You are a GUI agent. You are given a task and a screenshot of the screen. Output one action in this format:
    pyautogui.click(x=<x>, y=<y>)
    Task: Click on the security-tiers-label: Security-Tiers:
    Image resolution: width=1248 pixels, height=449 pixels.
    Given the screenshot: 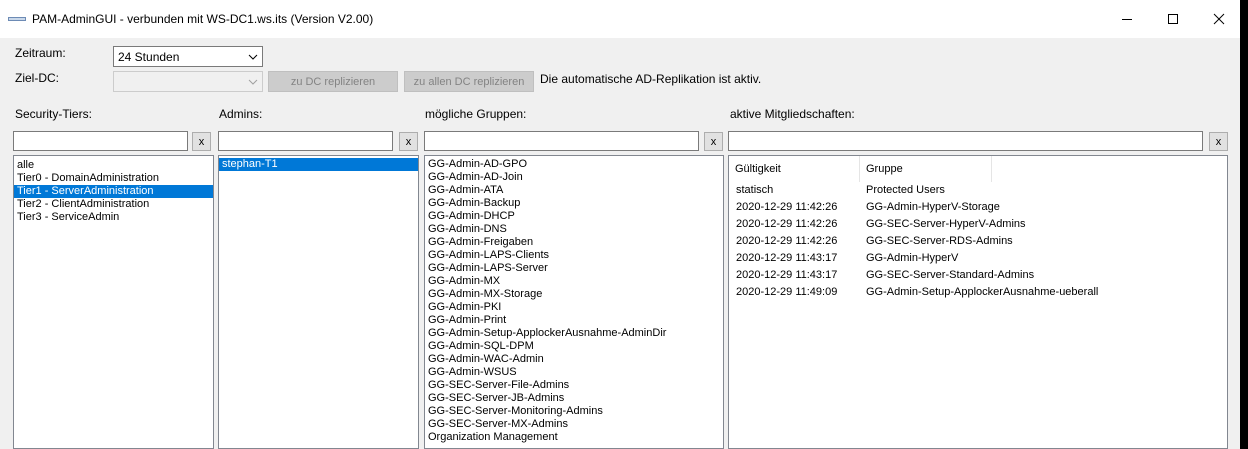 What is the action you would take?
    pyautogui.click(x=53, y=114)
    